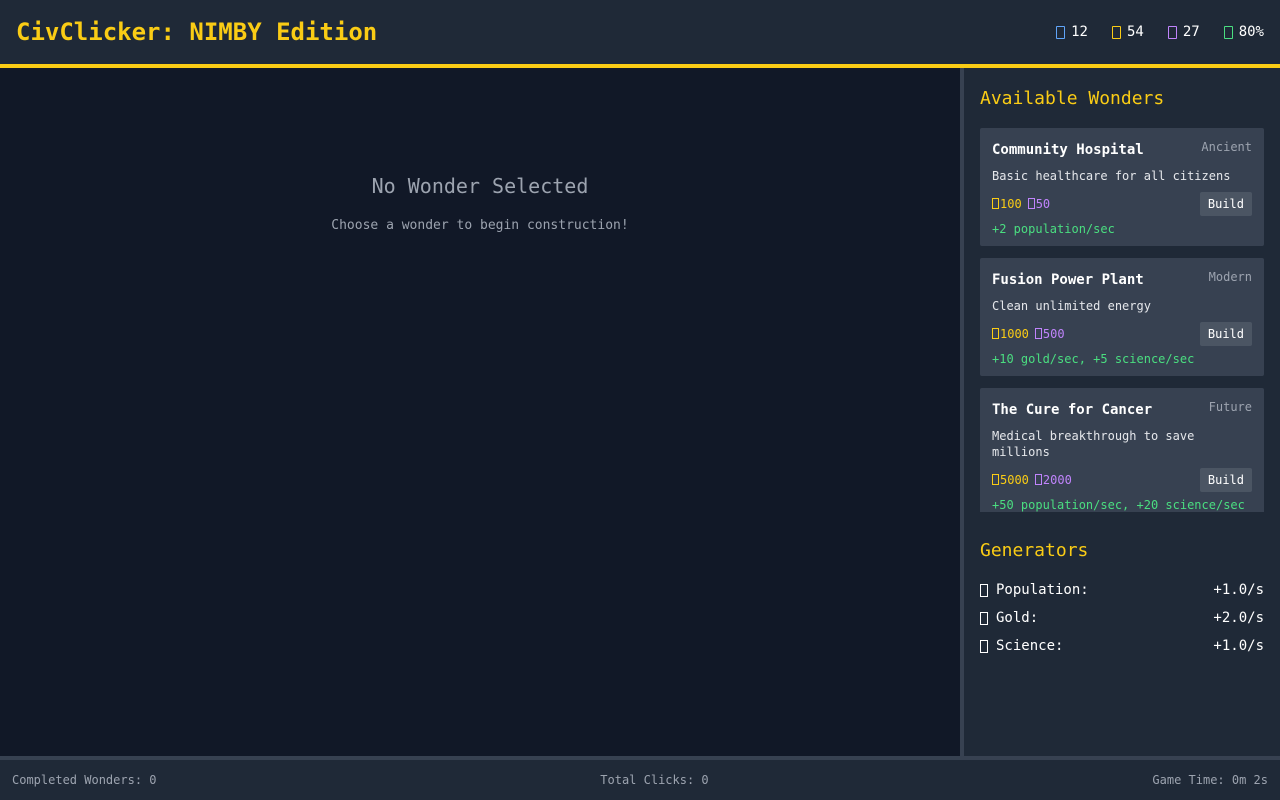  Describe the element at coordinates (1053, 229) in the screenshot. I see `wonder-effect: +2 population/sec` at that location.